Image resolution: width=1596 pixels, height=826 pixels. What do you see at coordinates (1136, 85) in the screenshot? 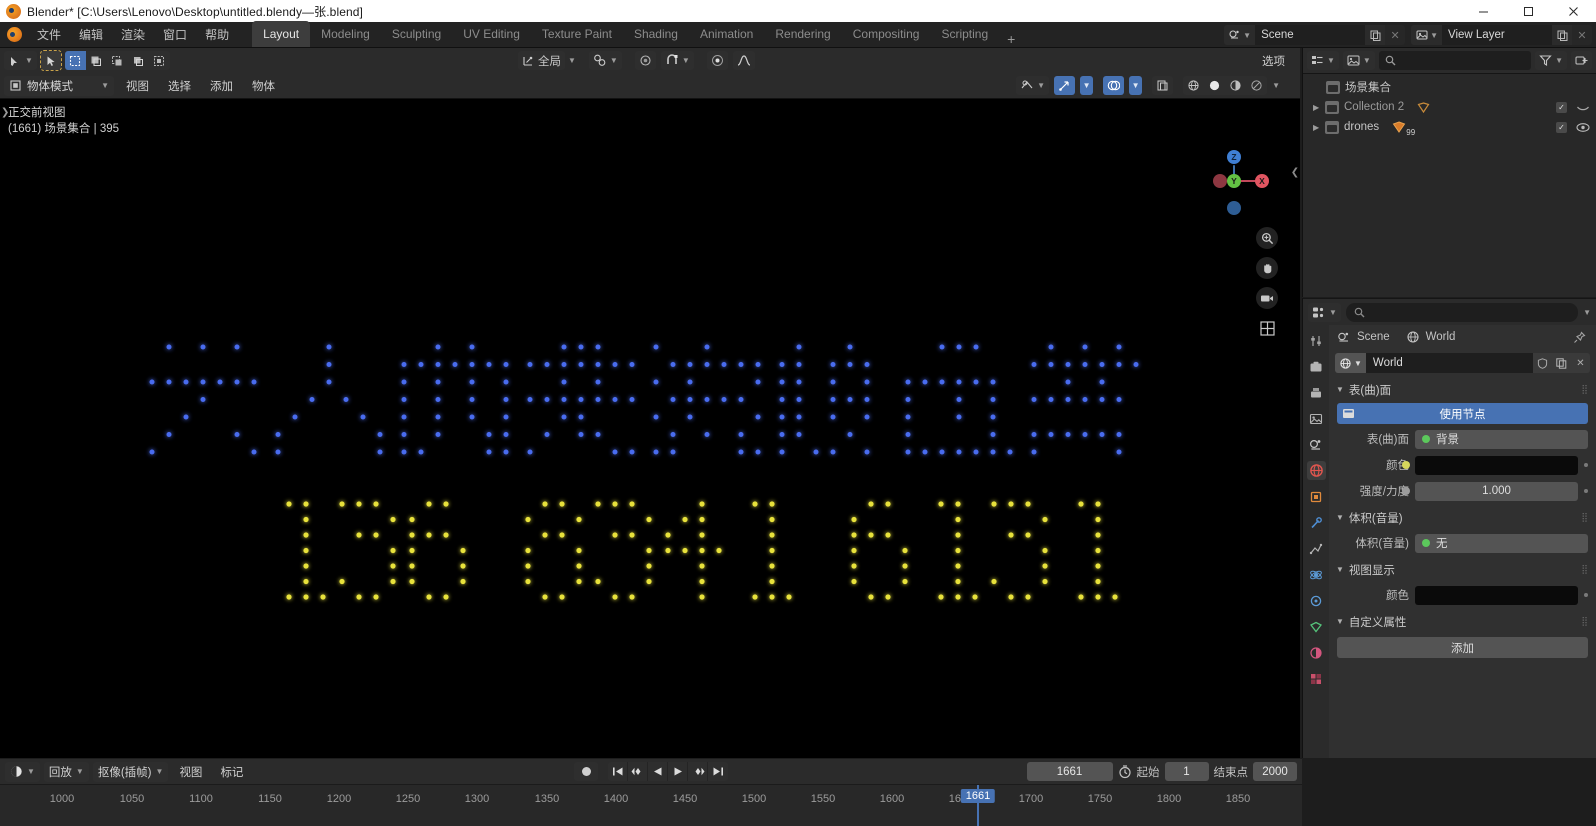
I see `overlays-dropdown: ▼` at bounding box center [1136, 85].